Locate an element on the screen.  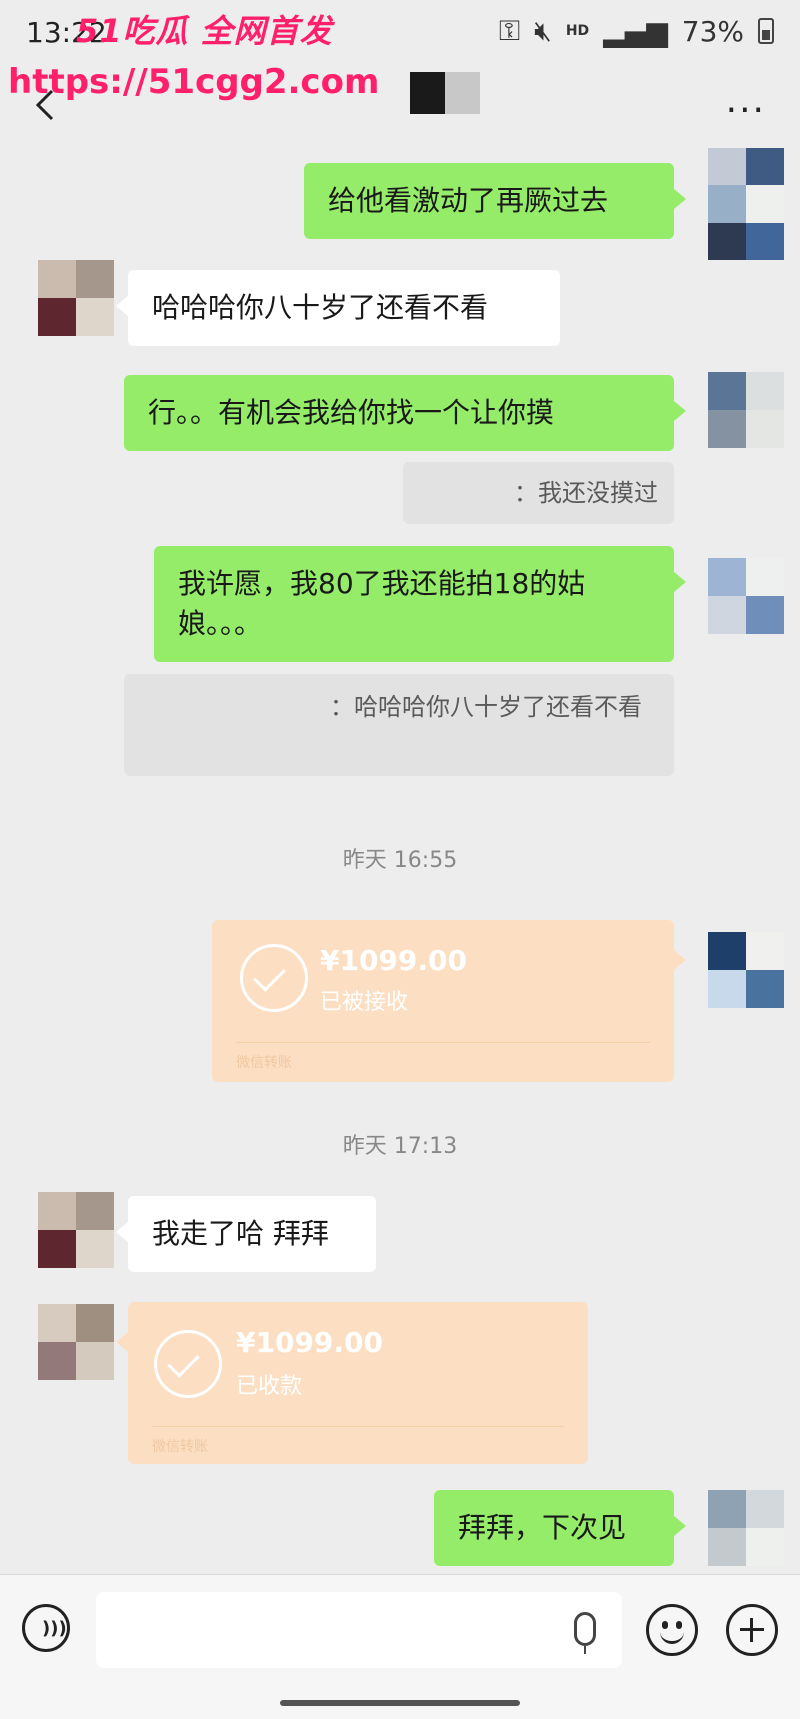
signal-icon: ▂▄▆ is located at coordinates (635, 31).